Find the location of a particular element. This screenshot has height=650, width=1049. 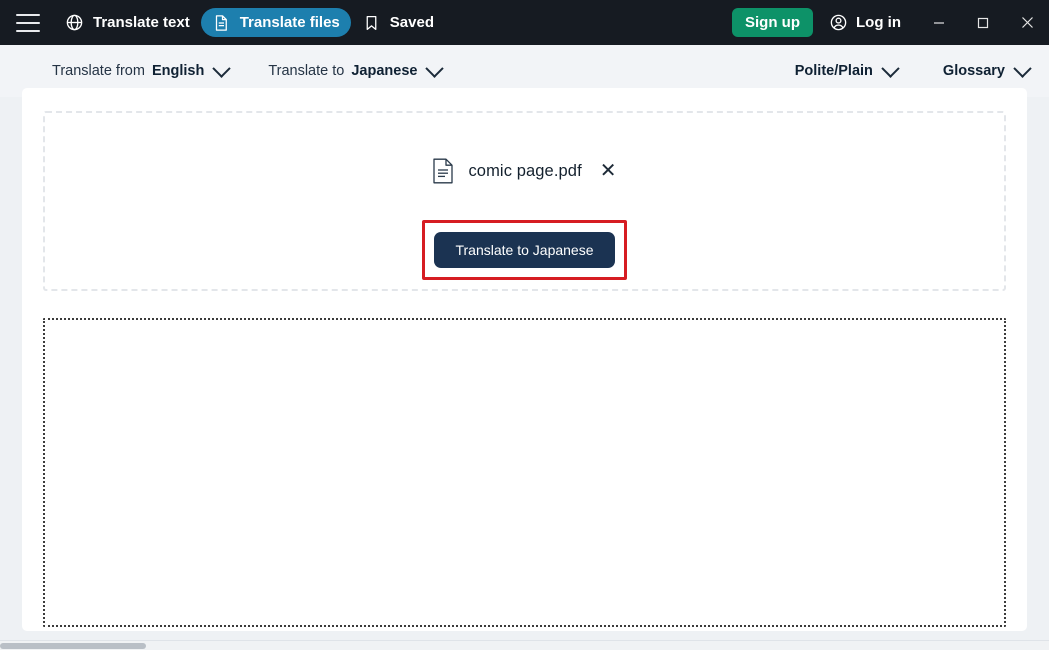

file-document-icon is located at coordinates (443, 171).